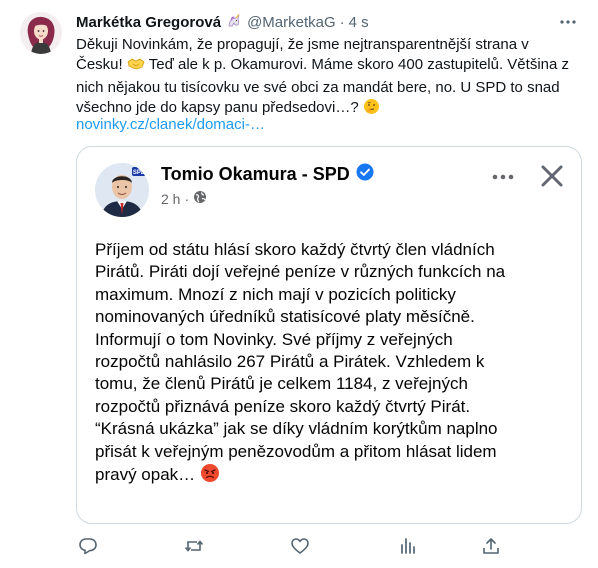  What do you see at coordinates (362, 174) in the screenshot?
I see `verified-badge-icon` at bounding box center [362, 174].